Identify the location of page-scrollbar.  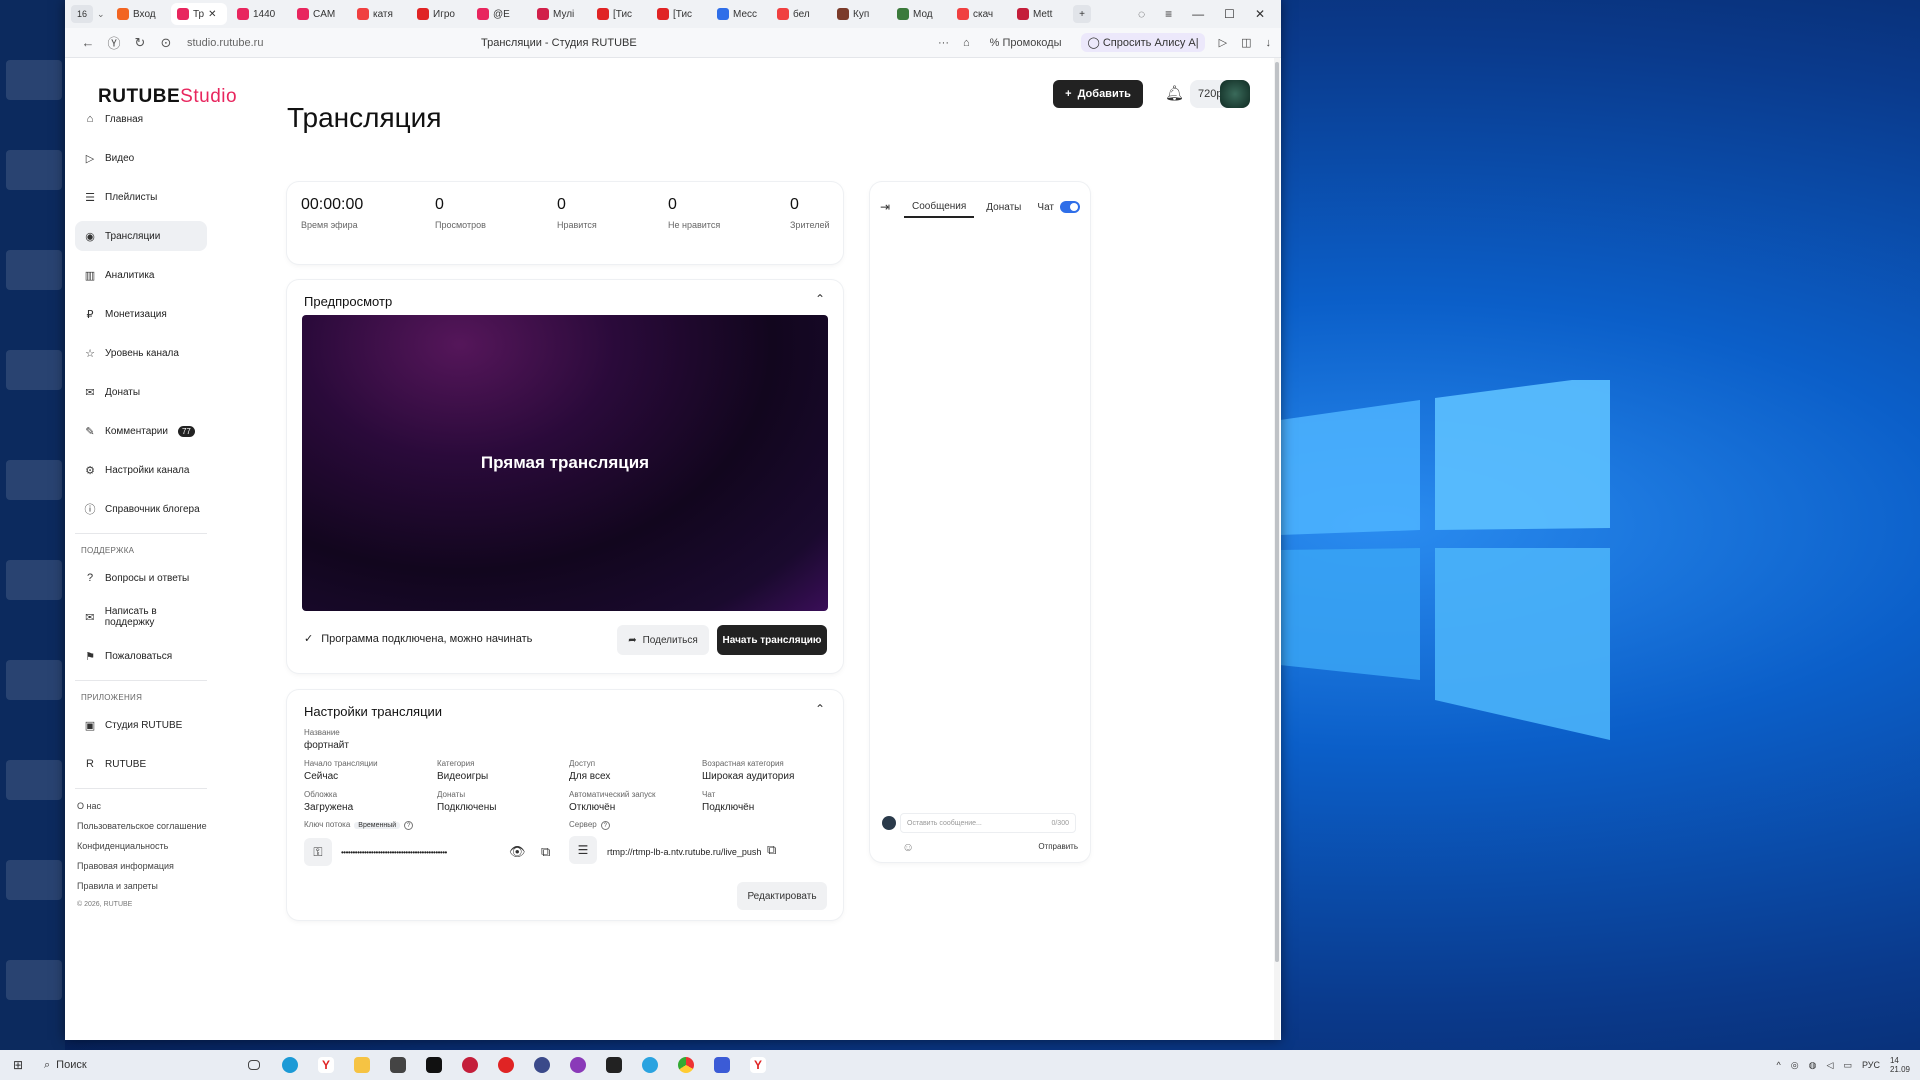
(1277, 549).